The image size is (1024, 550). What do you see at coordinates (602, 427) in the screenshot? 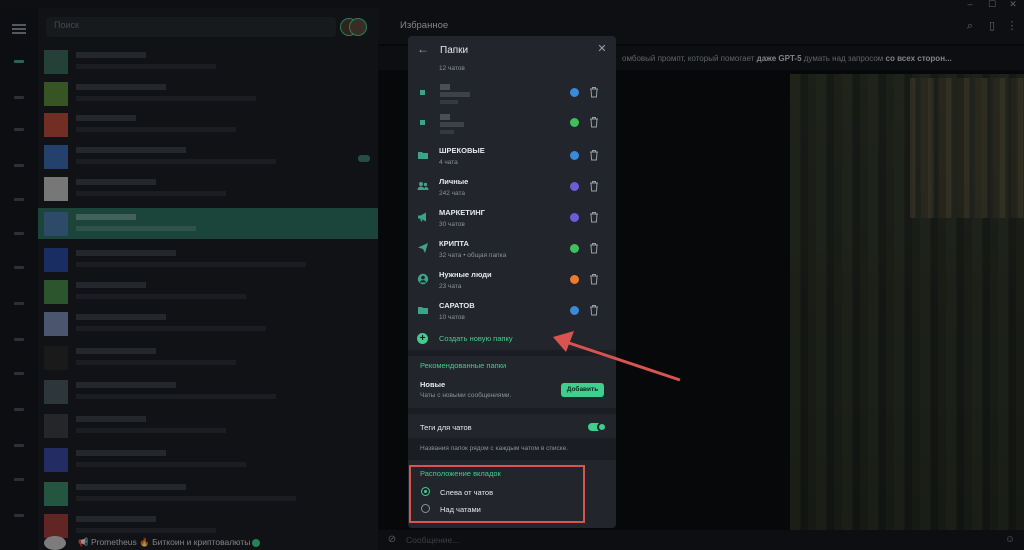
I see `toggle-knob` at bounding box center [602, 427].